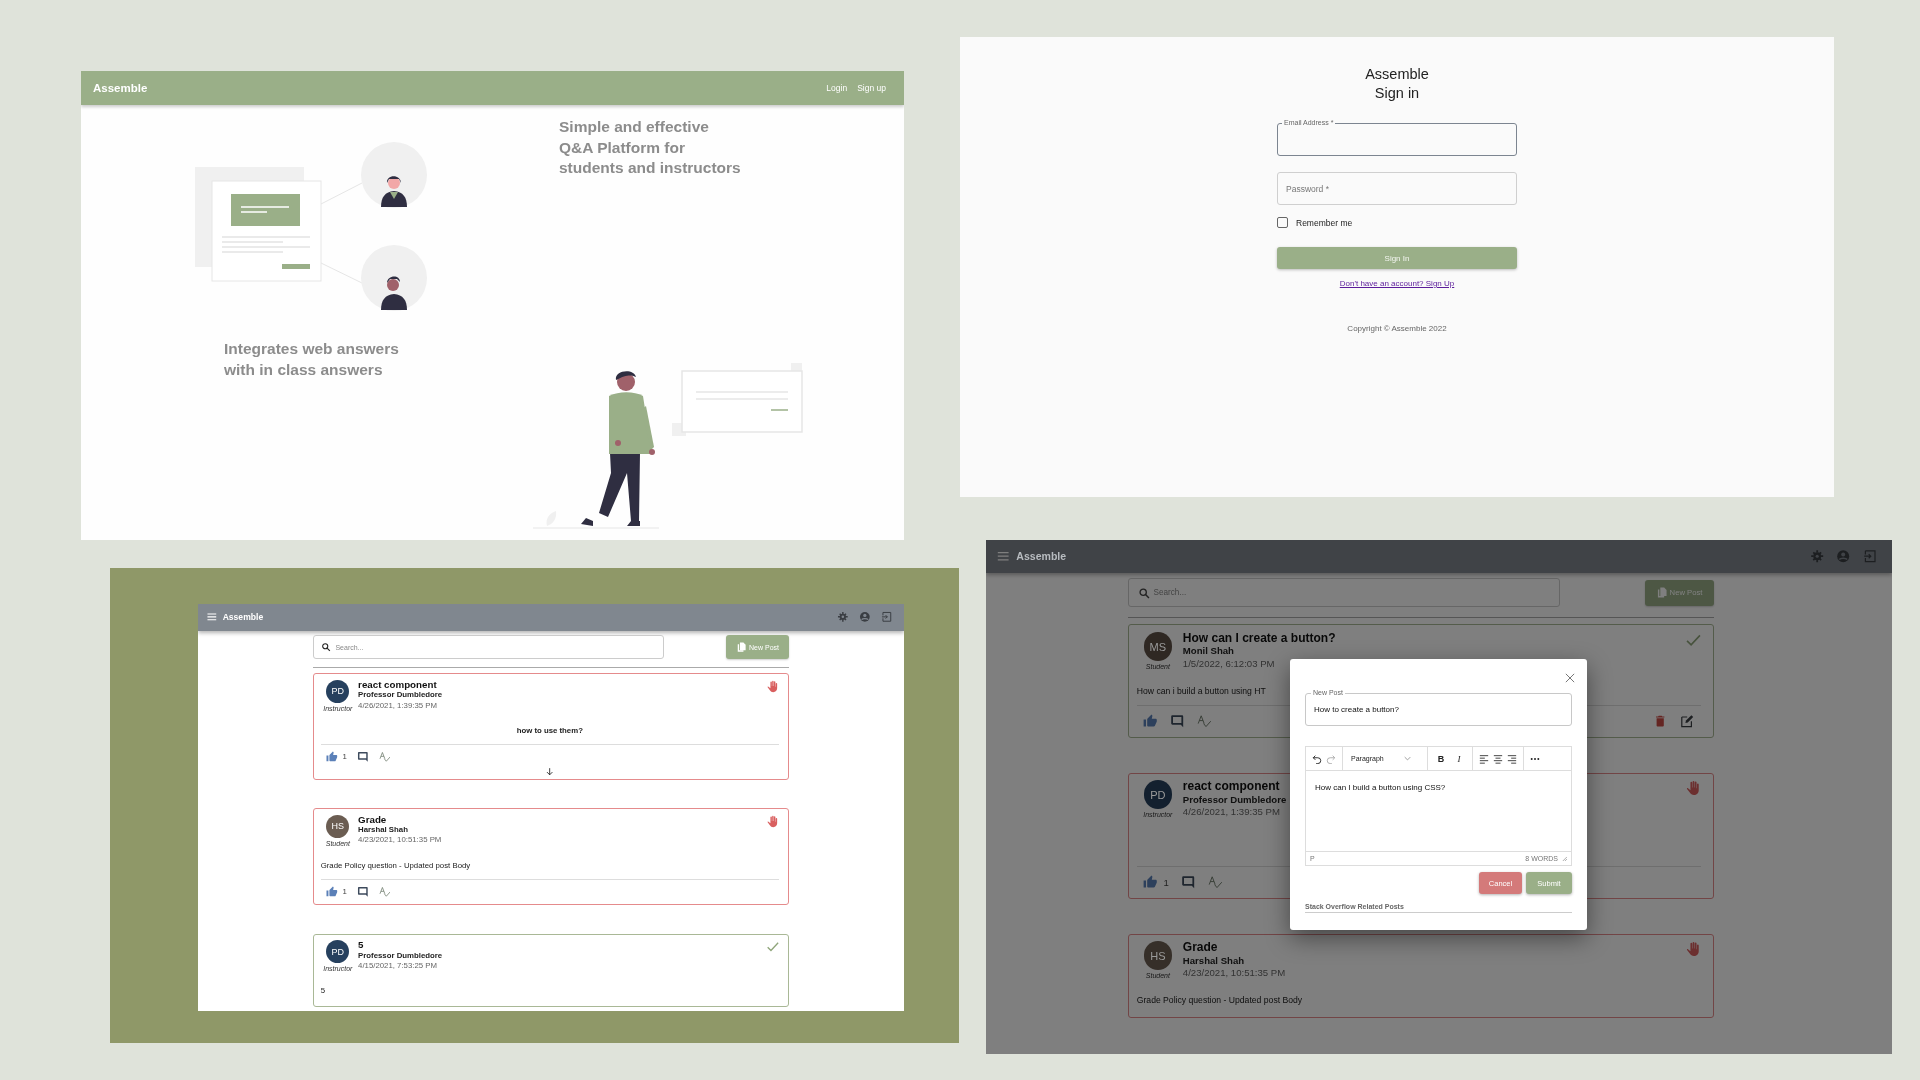  Describe the element at coordinates (361, 945) in the screenshot. I see `post-title: 5` at that location.